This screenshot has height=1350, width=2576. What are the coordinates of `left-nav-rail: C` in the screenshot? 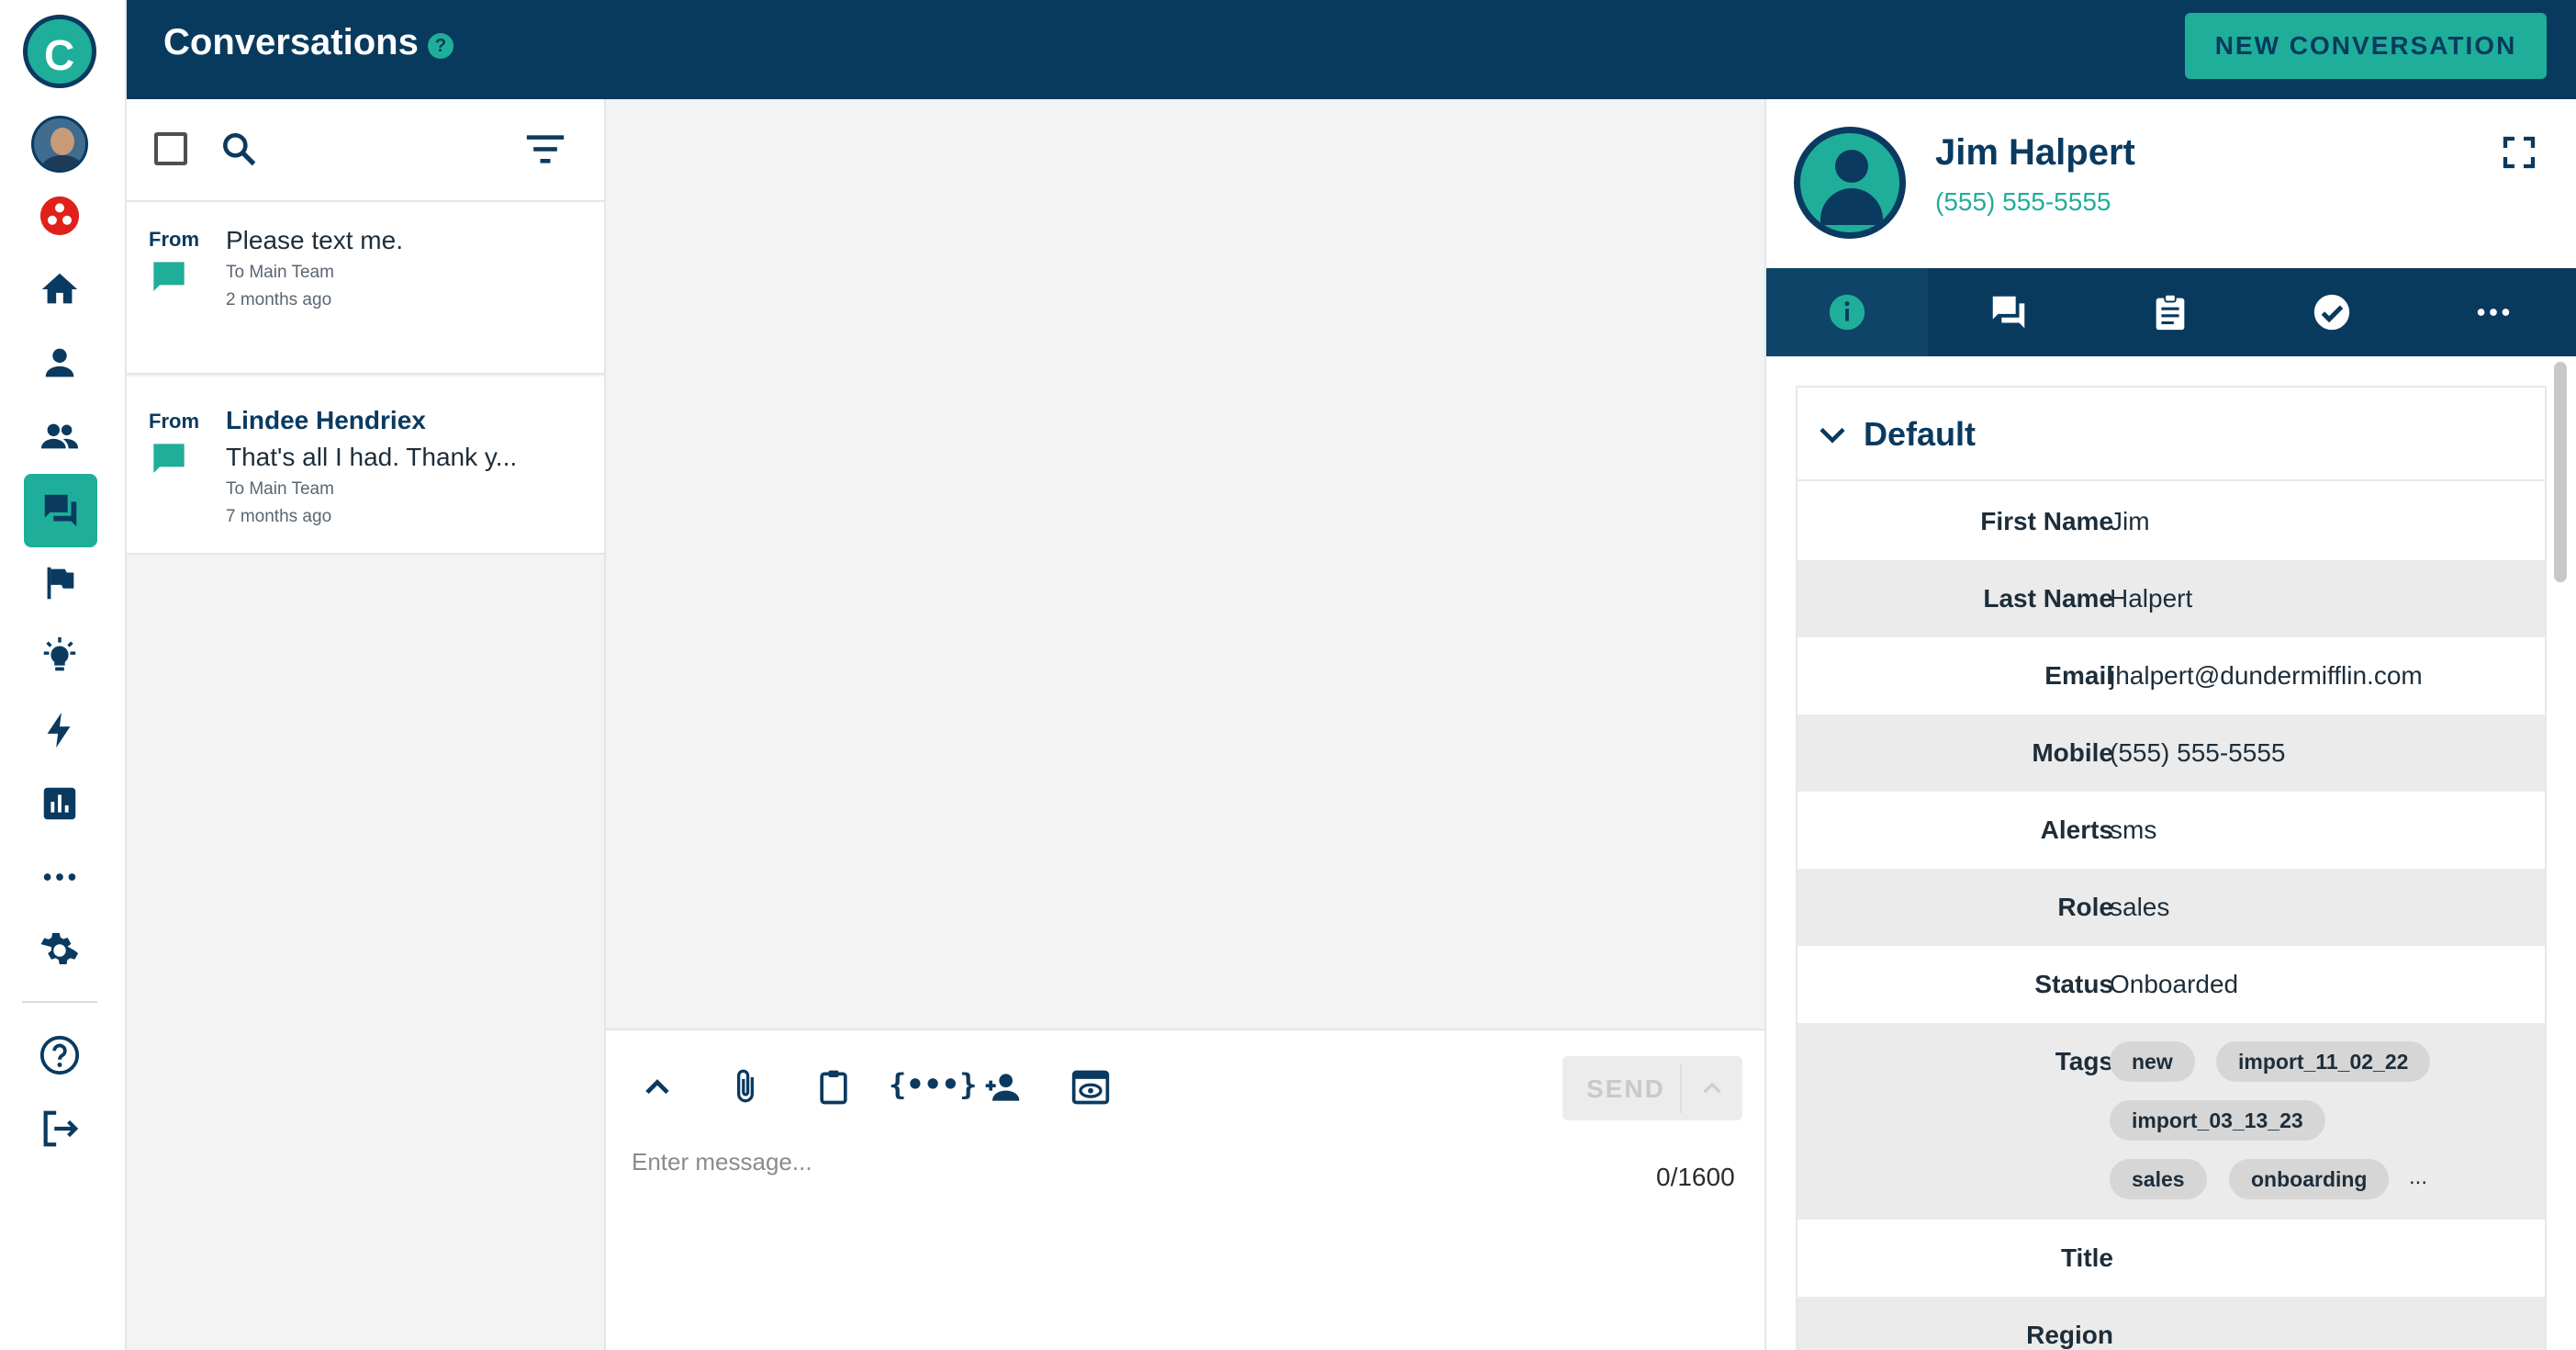 It's located at (63, 675).